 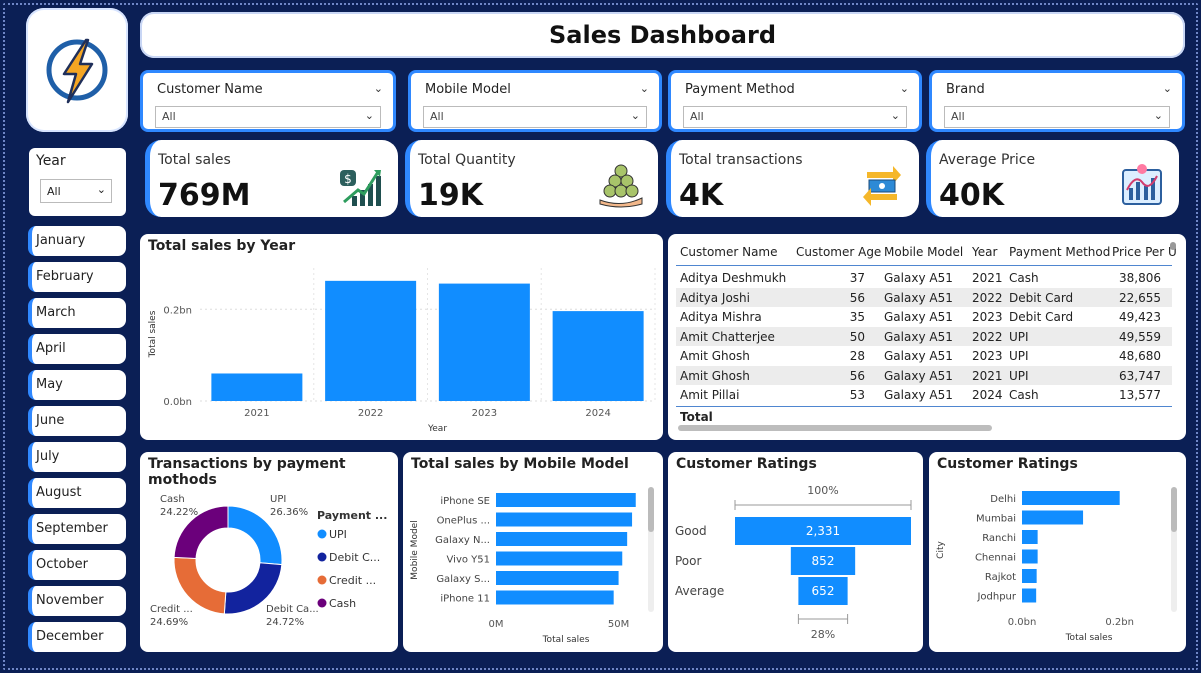 What do you see at coordinates (1140, 356) in the screenshot?
I see `table-cell: 48,680` at bounding box center [1140, 356].